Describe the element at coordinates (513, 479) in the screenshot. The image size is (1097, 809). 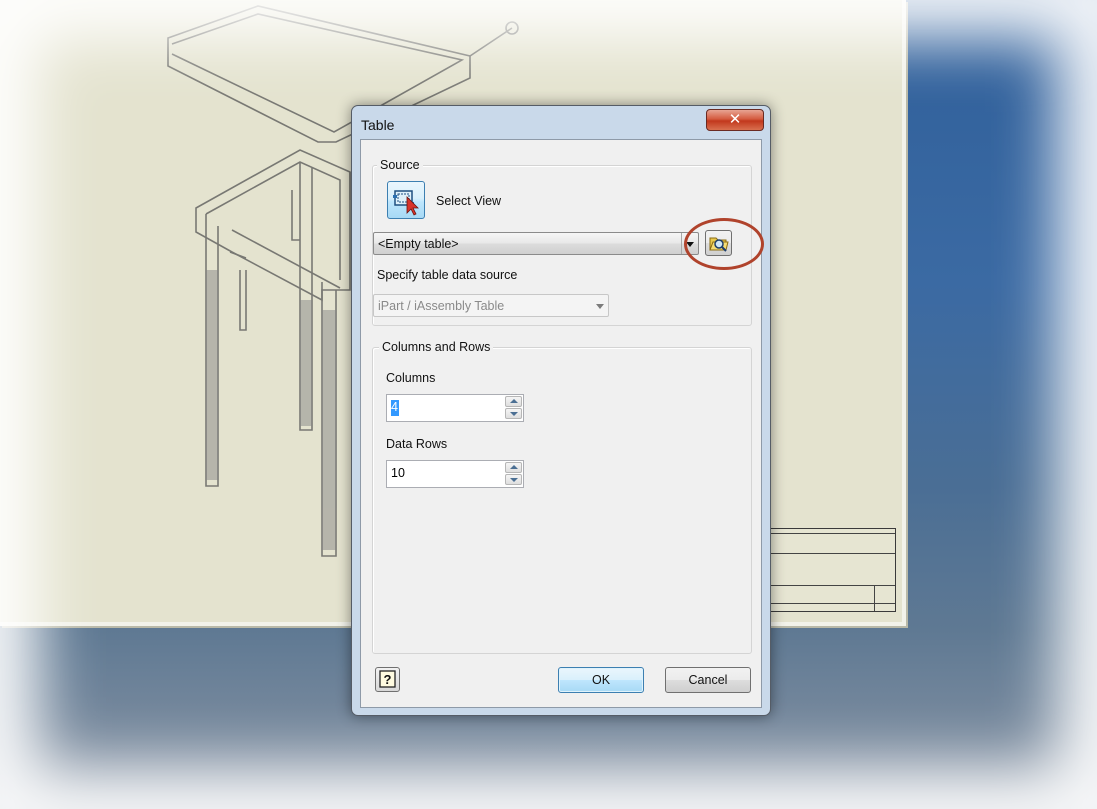
I see `data-rows-decrement-button` at that location.